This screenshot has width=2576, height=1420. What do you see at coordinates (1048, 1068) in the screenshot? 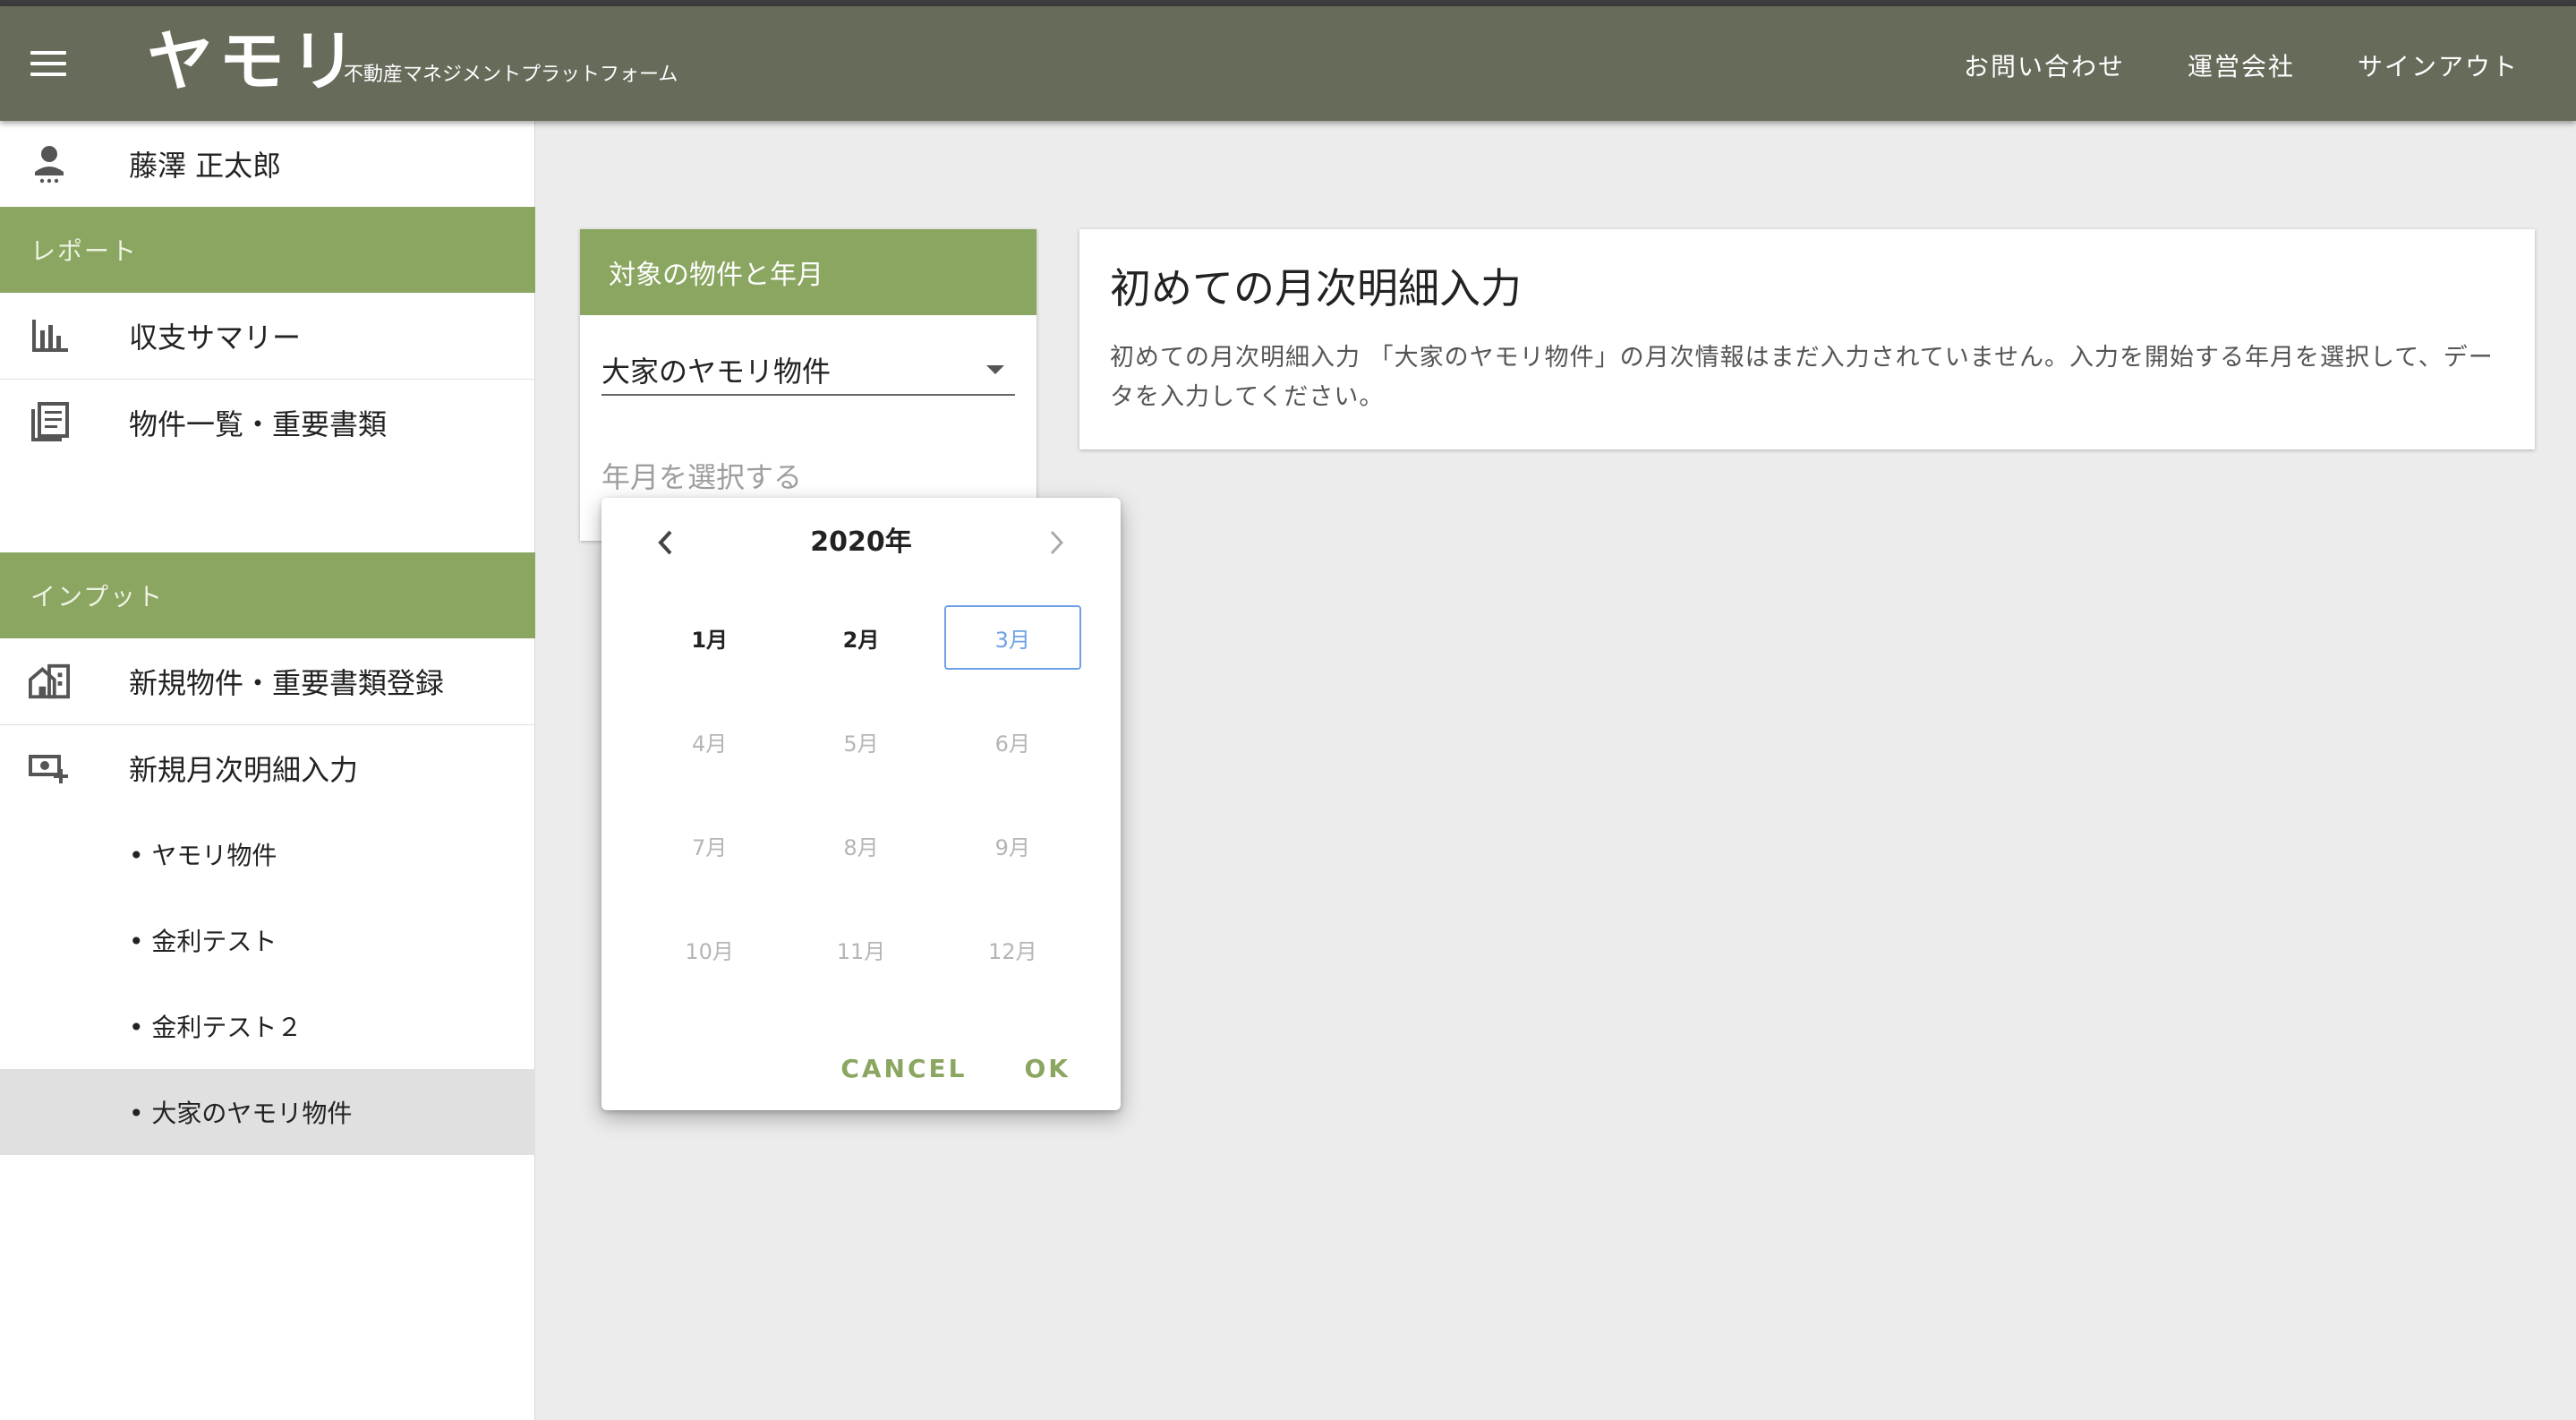
I see `ok-button: OK` at bounding box center [1048, 1068].